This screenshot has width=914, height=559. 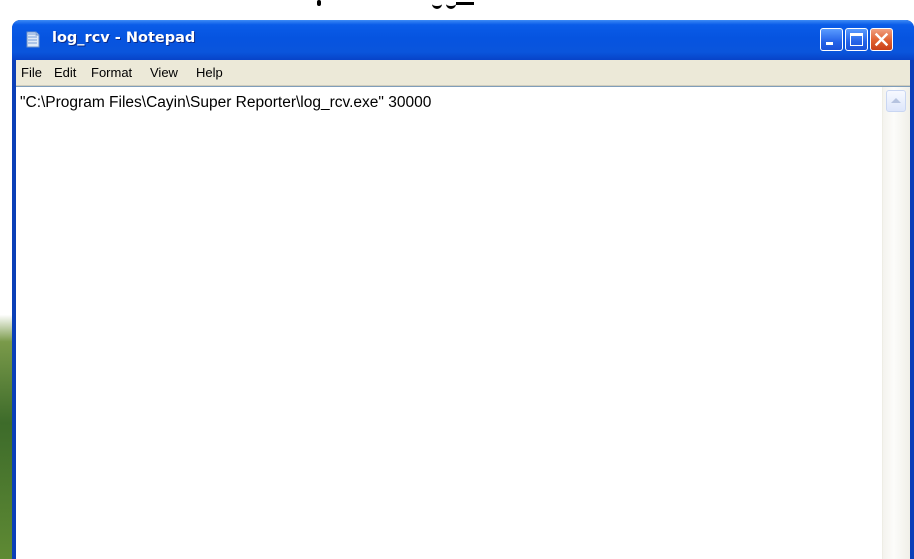 What do you see at coordinates (111, 72) in the screenshot?
I see `menu-format: Format` at bounding box center [111, 72].